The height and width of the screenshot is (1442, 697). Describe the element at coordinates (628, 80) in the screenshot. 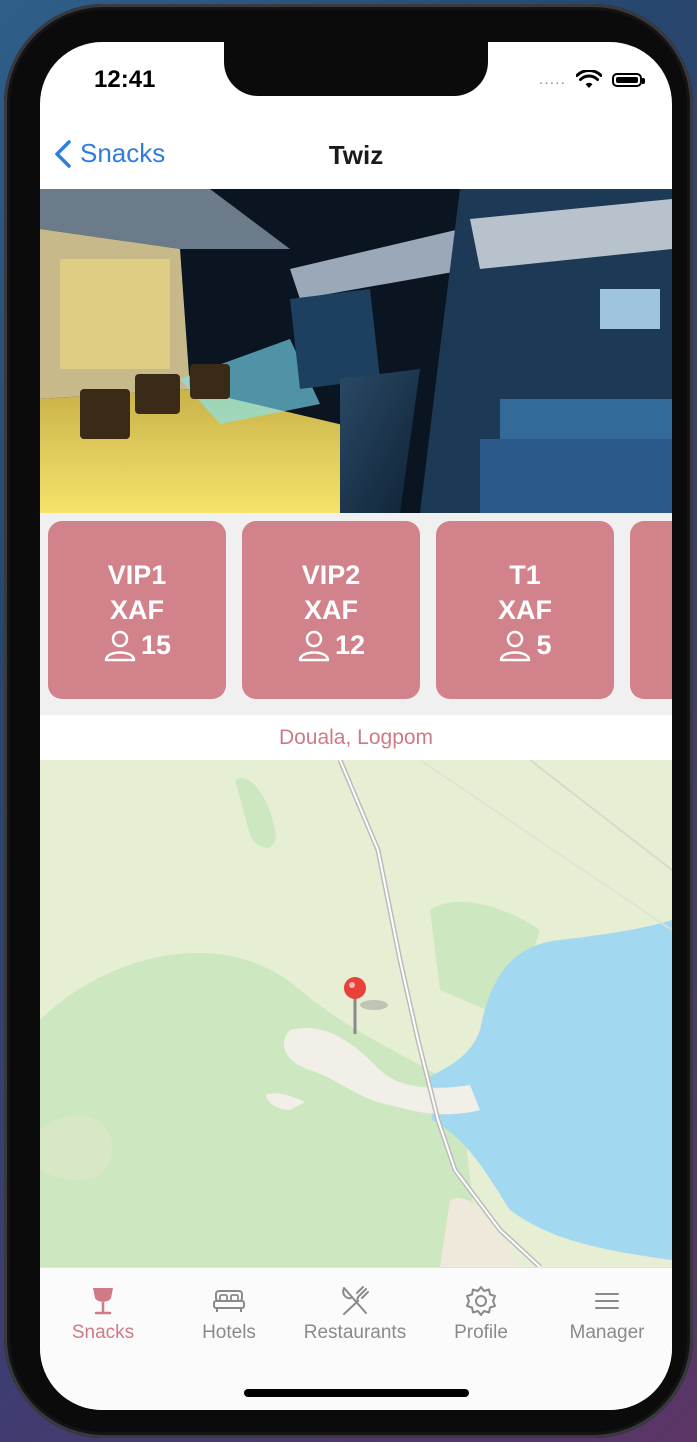

I see `battery-icon` at that location.